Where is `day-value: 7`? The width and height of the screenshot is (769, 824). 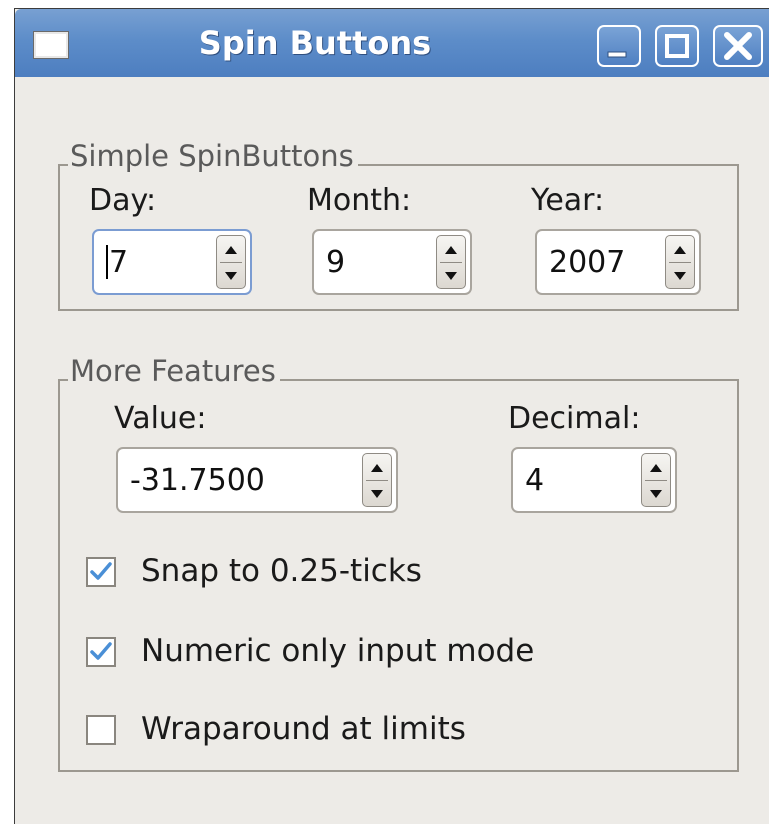 day-value: 7 is located at coordinates (118, 263).